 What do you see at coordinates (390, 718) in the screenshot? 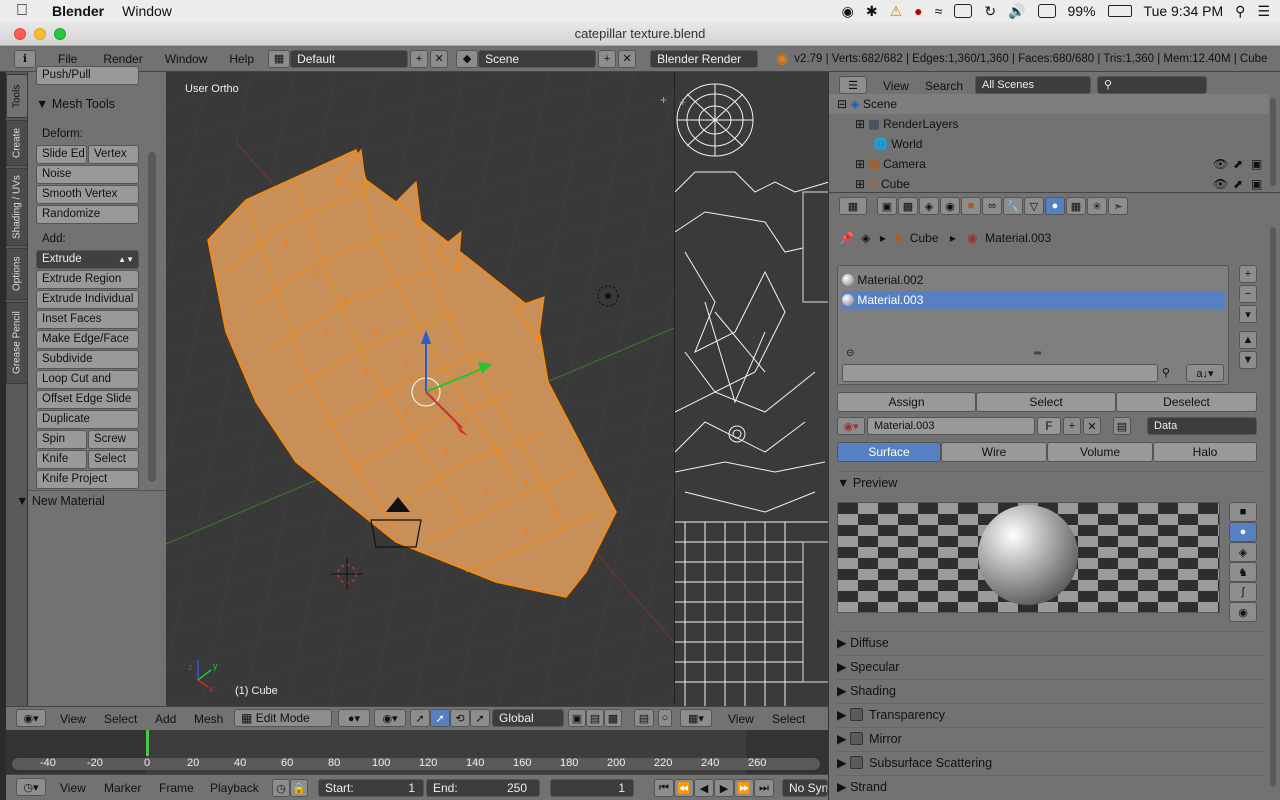
I see `pivot-point-icon: ◉▾` at bounding box center [390, 718].